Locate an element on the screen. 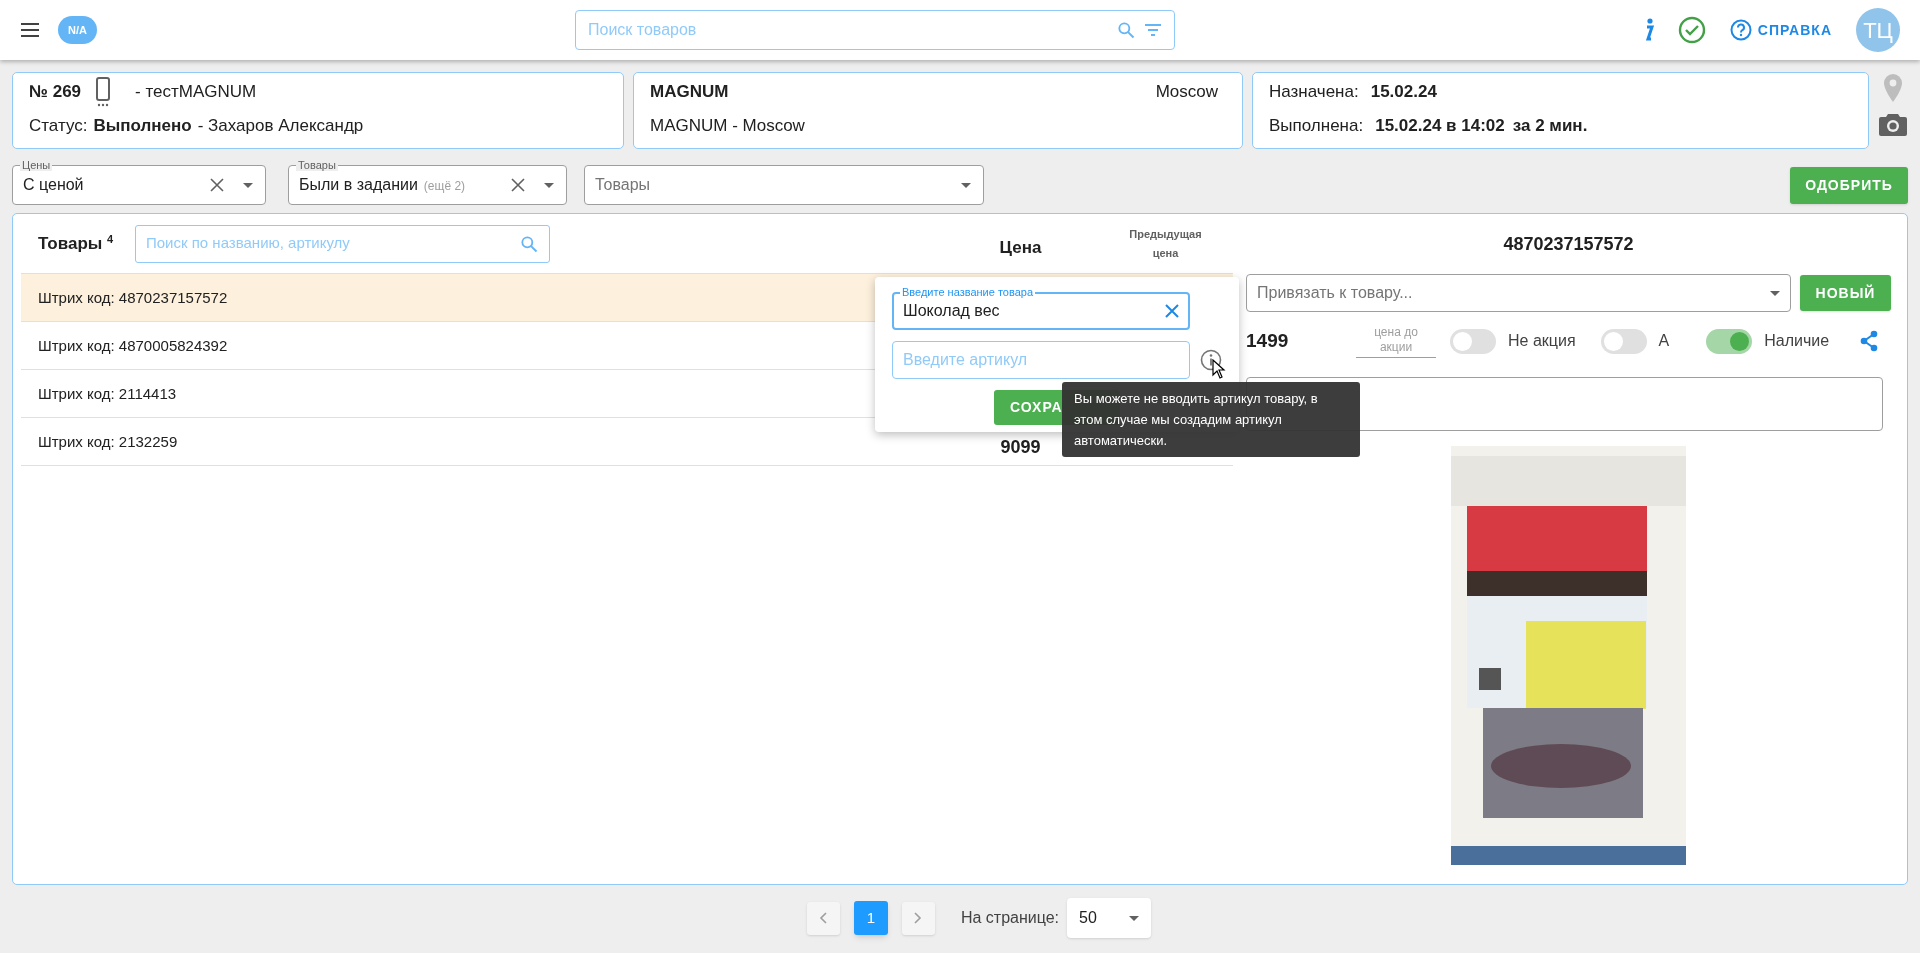  status-label: Статус: is located at coordinates (58, 126).